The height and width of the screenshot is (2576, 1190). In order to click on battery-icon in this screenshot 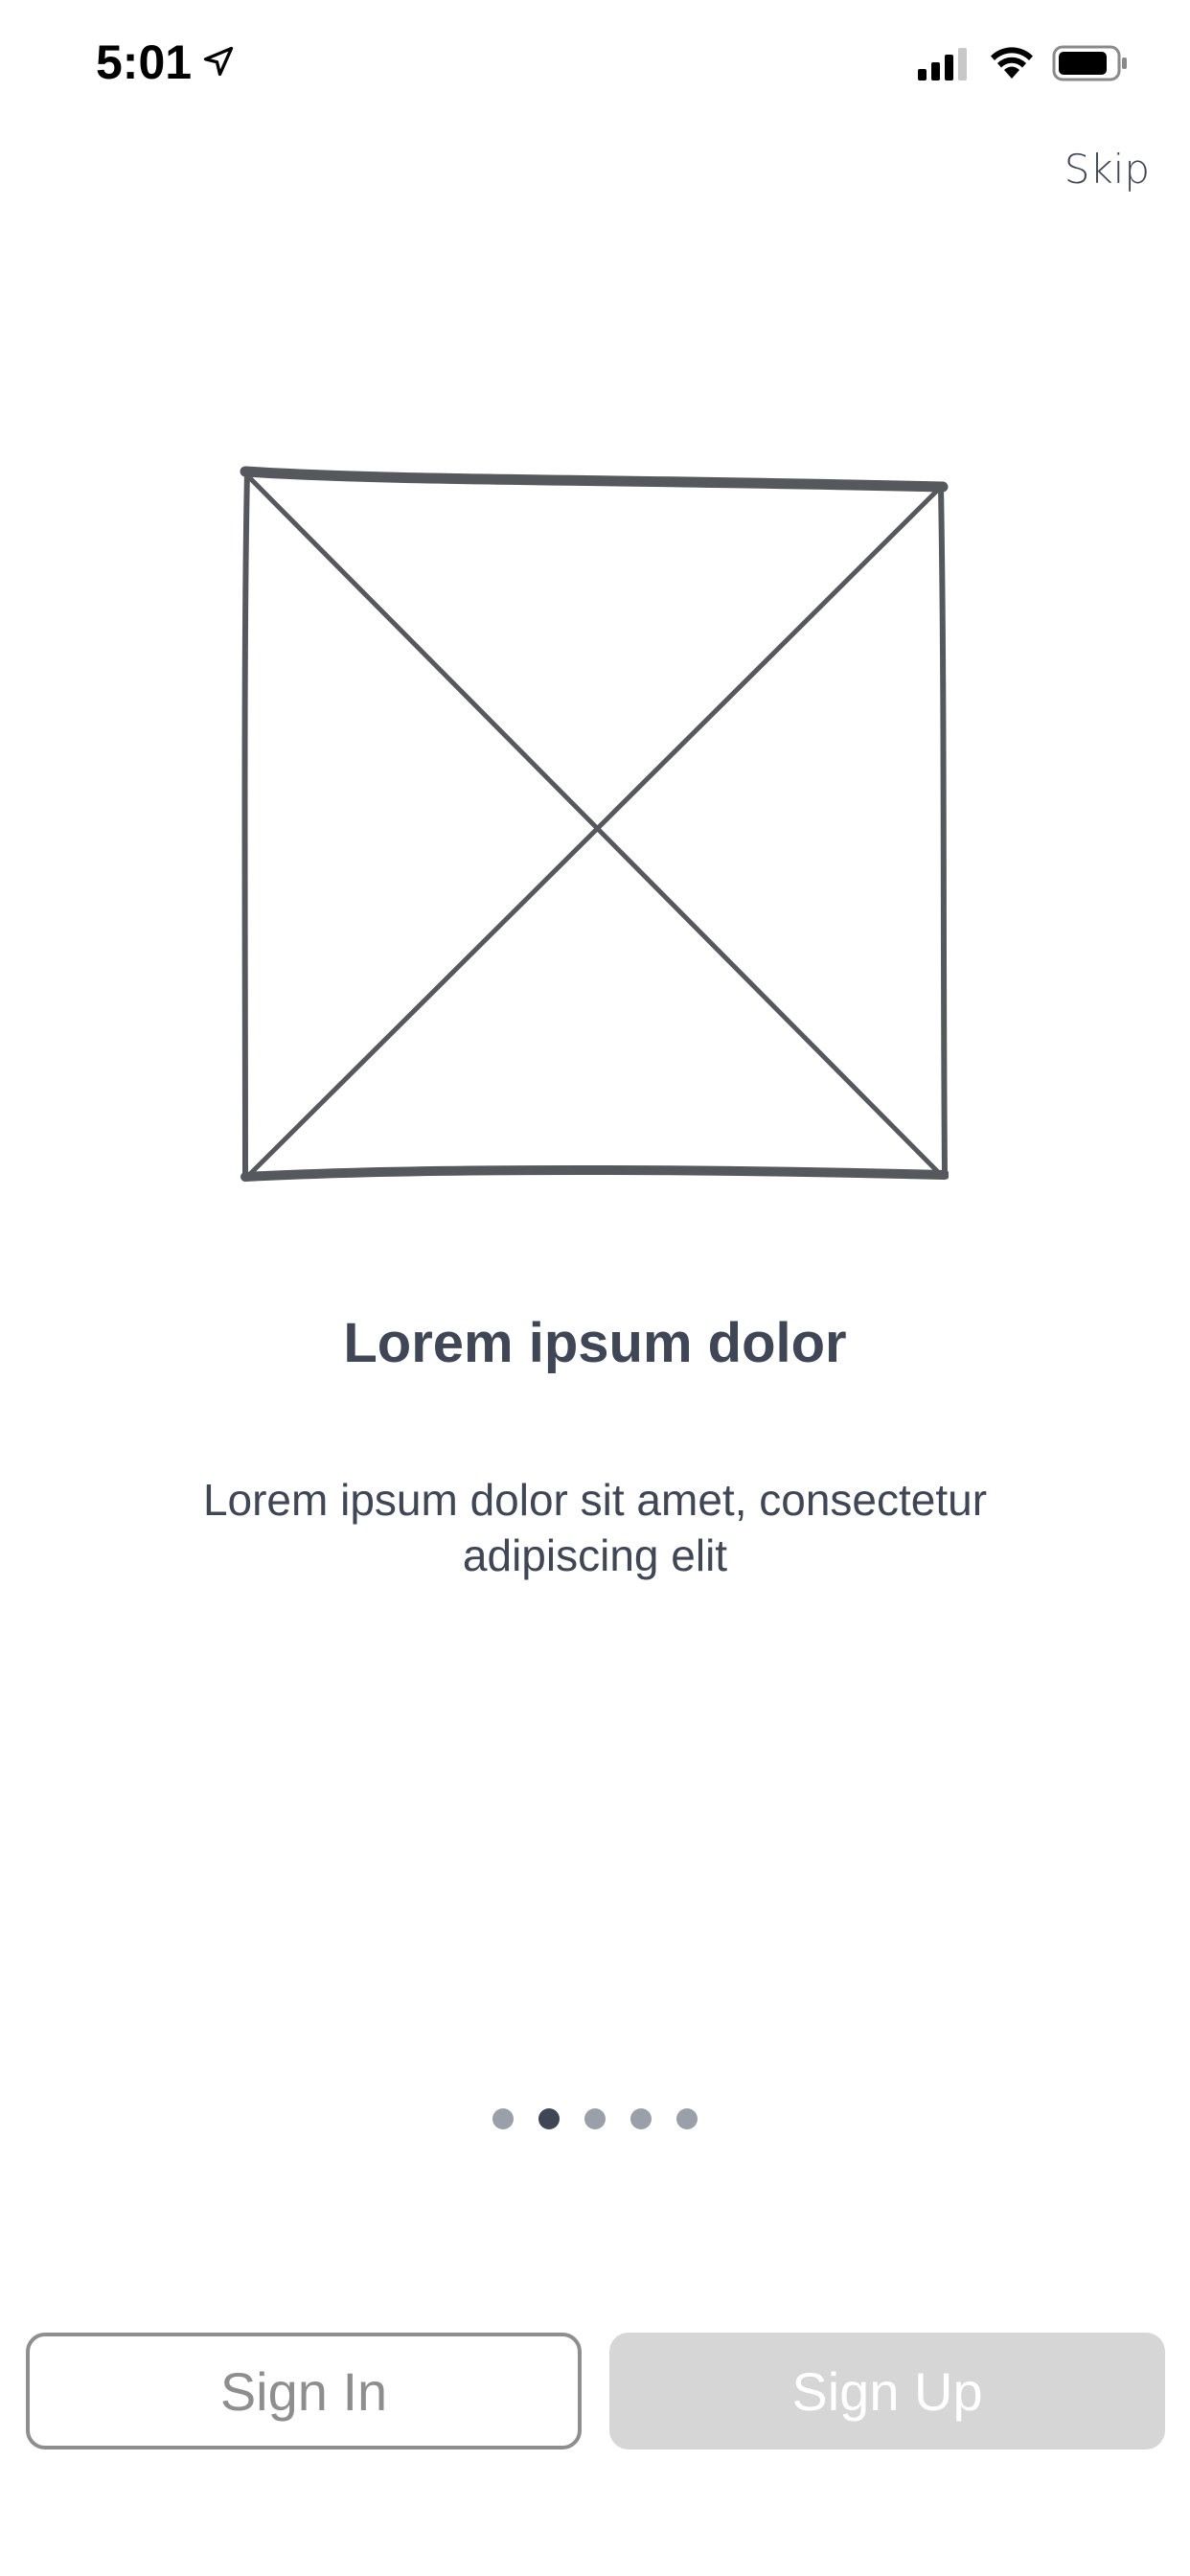, I will do `click(1090, 63)`.